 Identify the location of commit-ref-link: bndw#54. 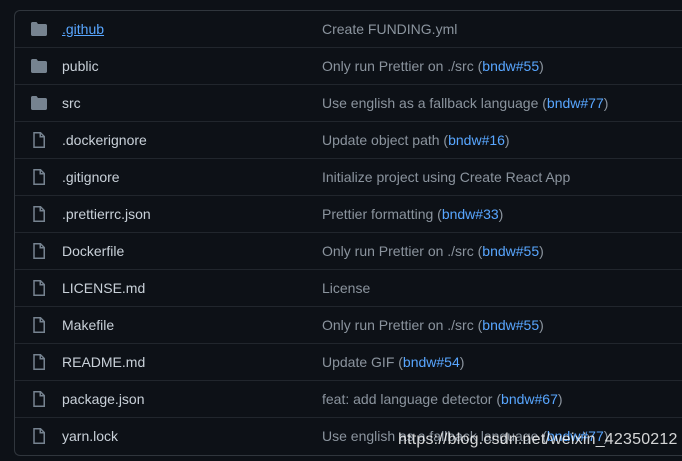
(431, 362).